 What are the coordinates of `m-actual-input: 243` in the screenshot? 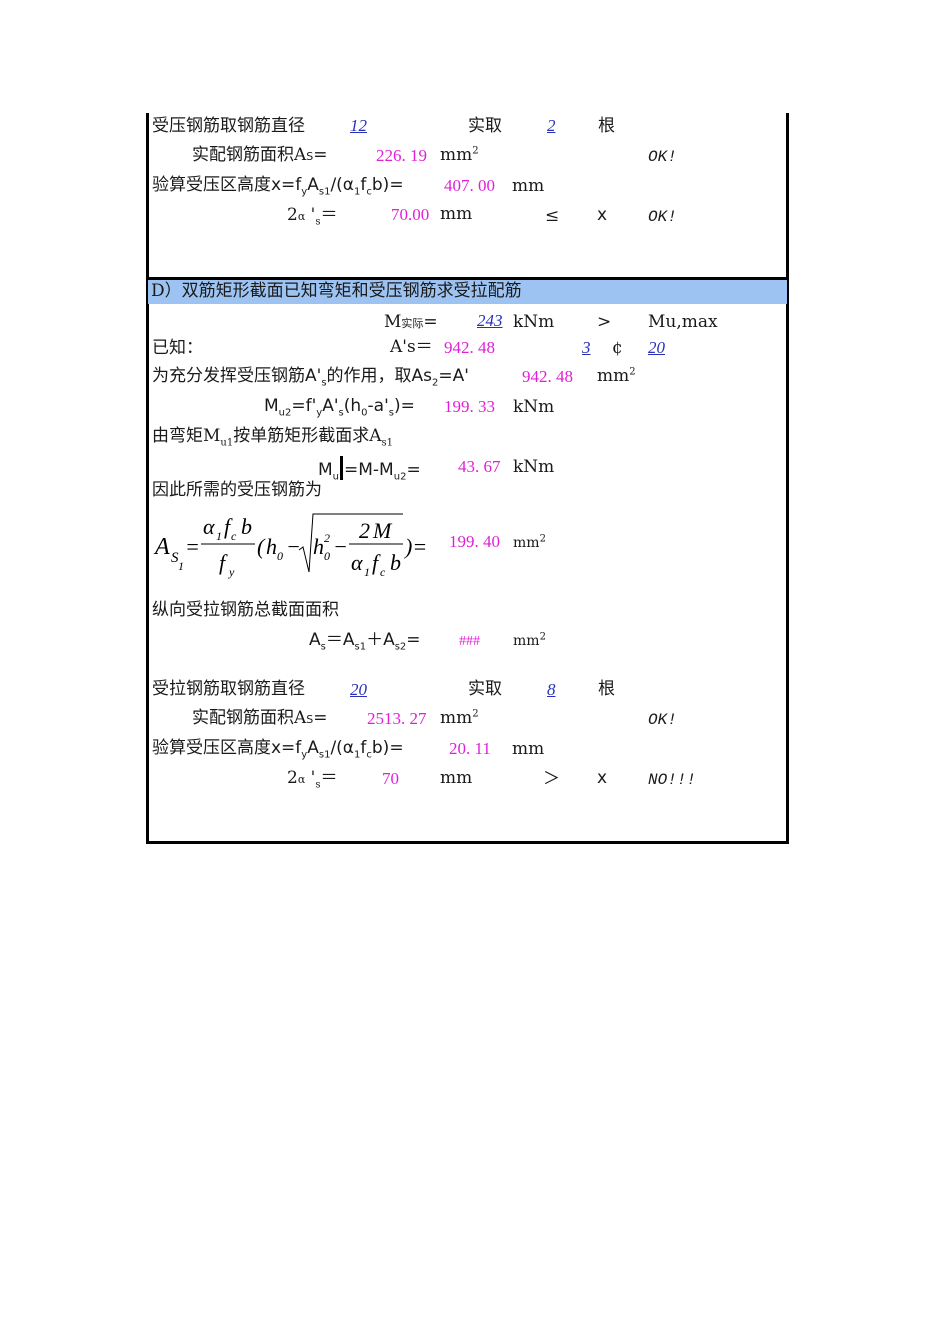 It's located at (490, 321).